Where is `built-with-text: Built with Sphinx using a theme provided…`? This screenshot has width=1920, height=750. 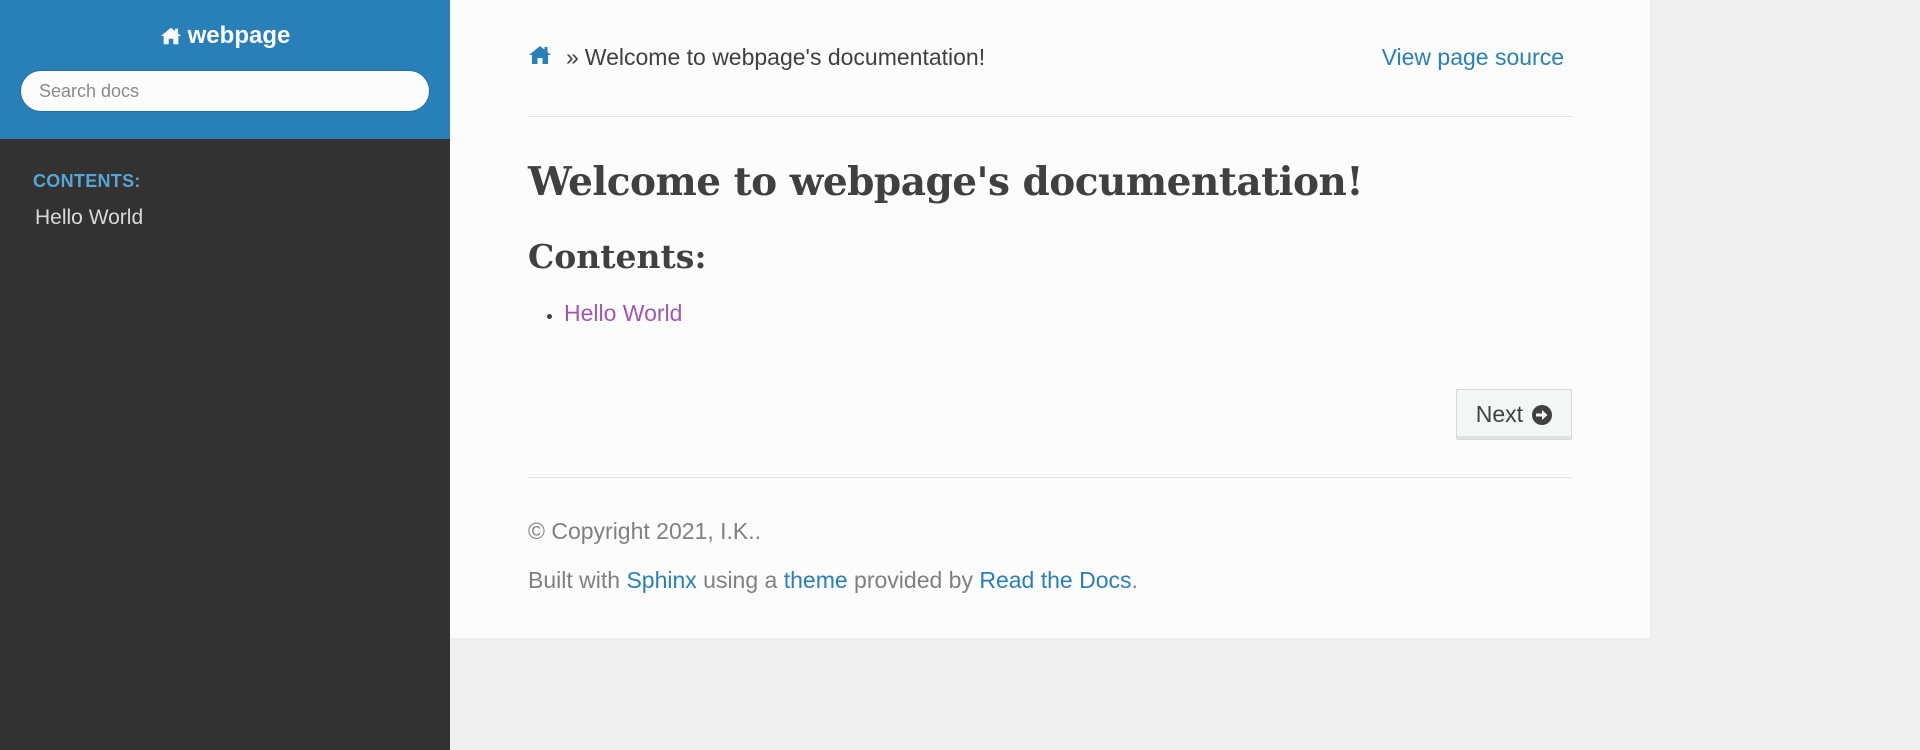 built-with-text: Built with Sphinx using a theme provided… is located at coordinates (833, 580).